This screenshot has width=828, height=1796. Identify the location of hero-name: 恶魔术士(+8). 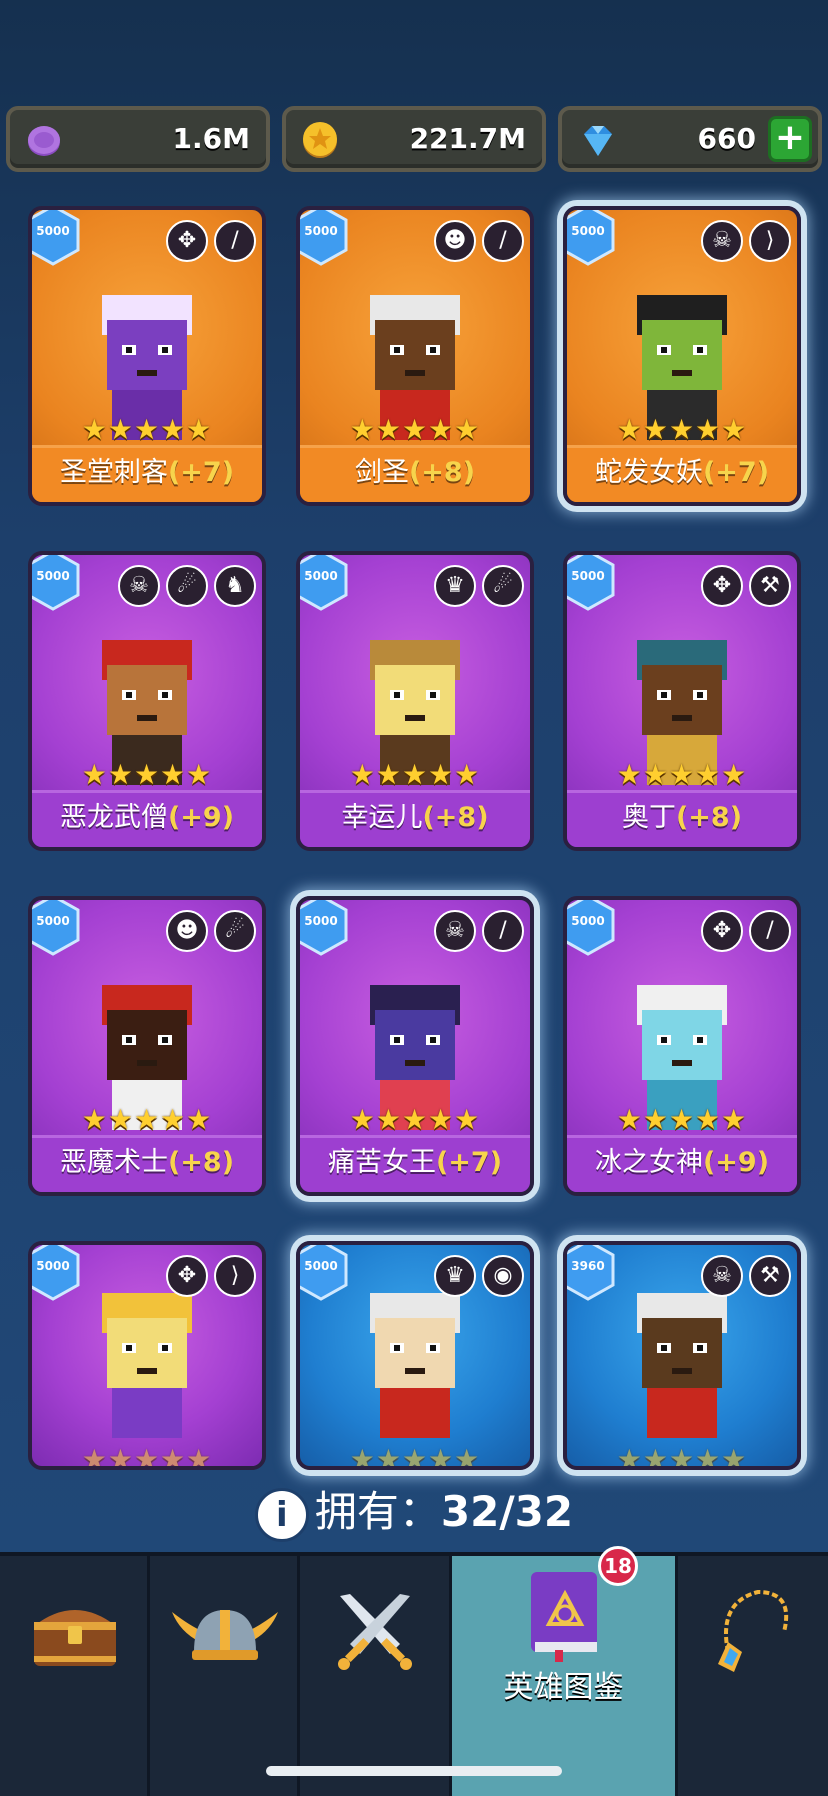
(147, 1163).